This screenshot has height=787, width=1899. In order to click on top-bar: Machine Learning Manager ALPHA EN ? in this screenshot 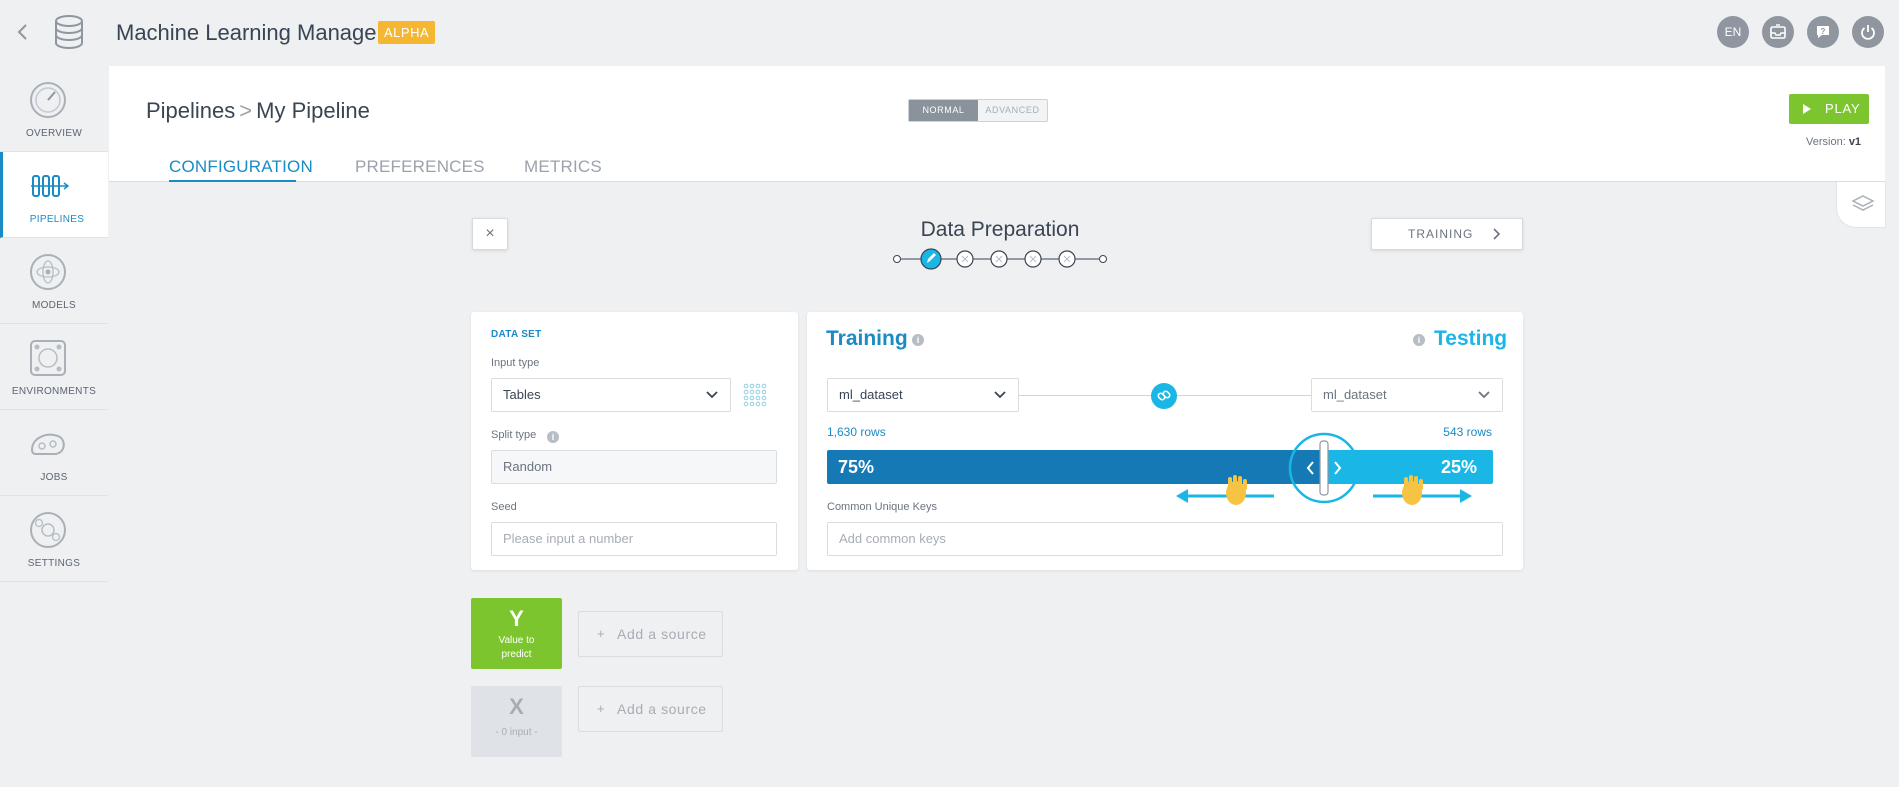, I will do `click(949, 33)`.